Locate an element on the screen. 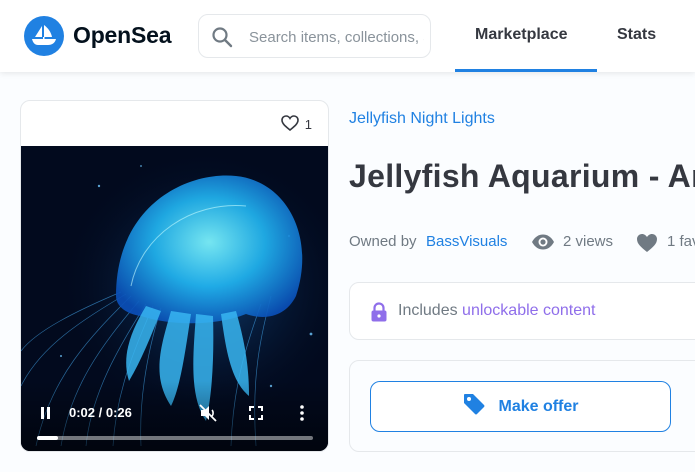 Image resolution: width=695 pixels, height=472 pixels. collection-link: Jellyfish Night Lights is located at coordinates (422, 119).